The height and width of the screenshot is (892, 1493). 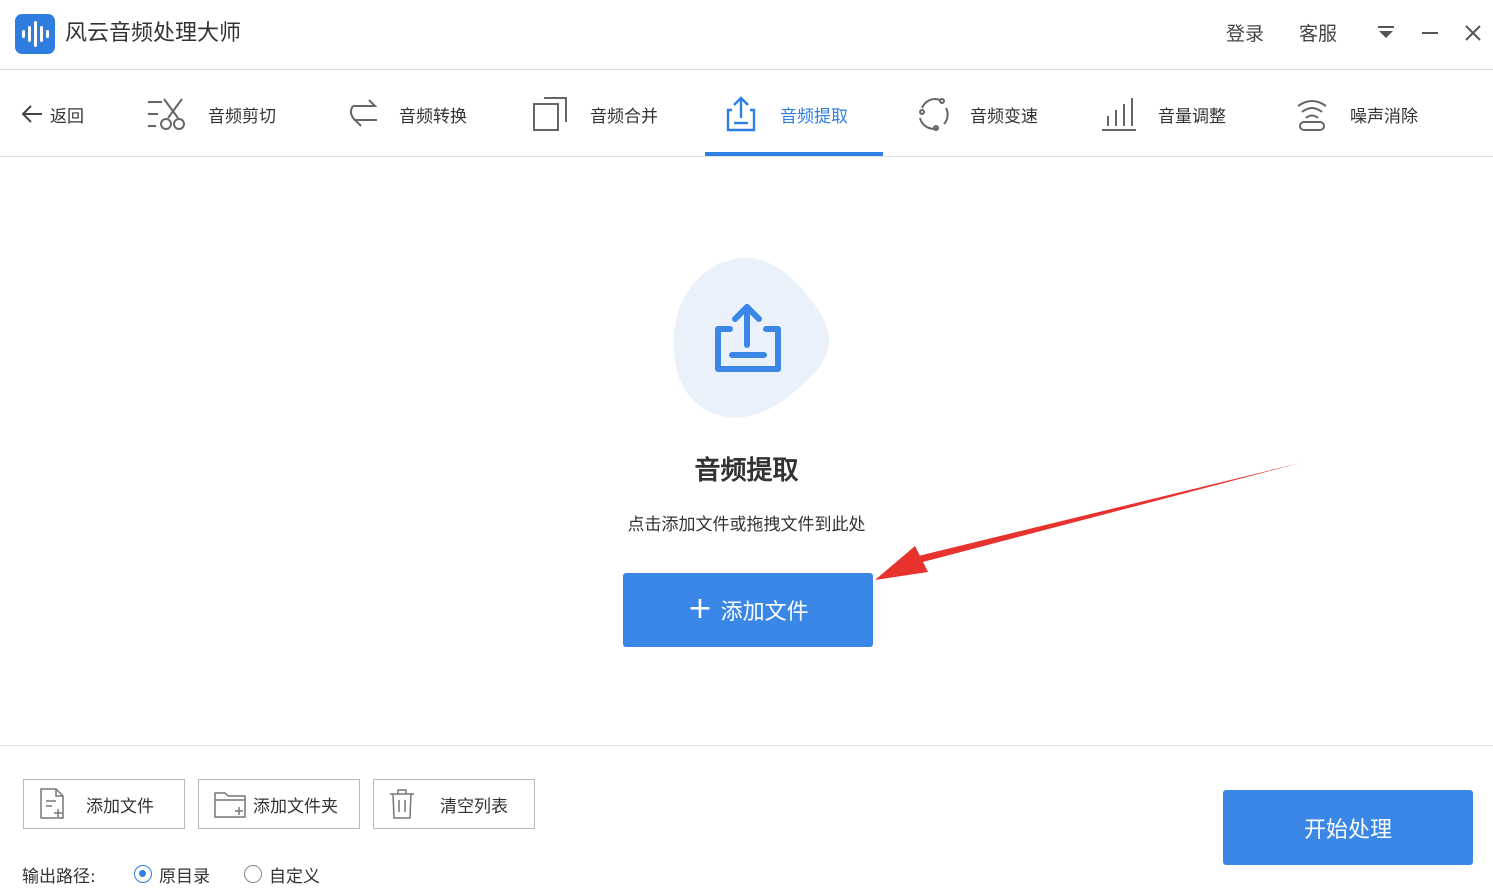 I want to click on back-button: 返回, so click(x=52, y=114).